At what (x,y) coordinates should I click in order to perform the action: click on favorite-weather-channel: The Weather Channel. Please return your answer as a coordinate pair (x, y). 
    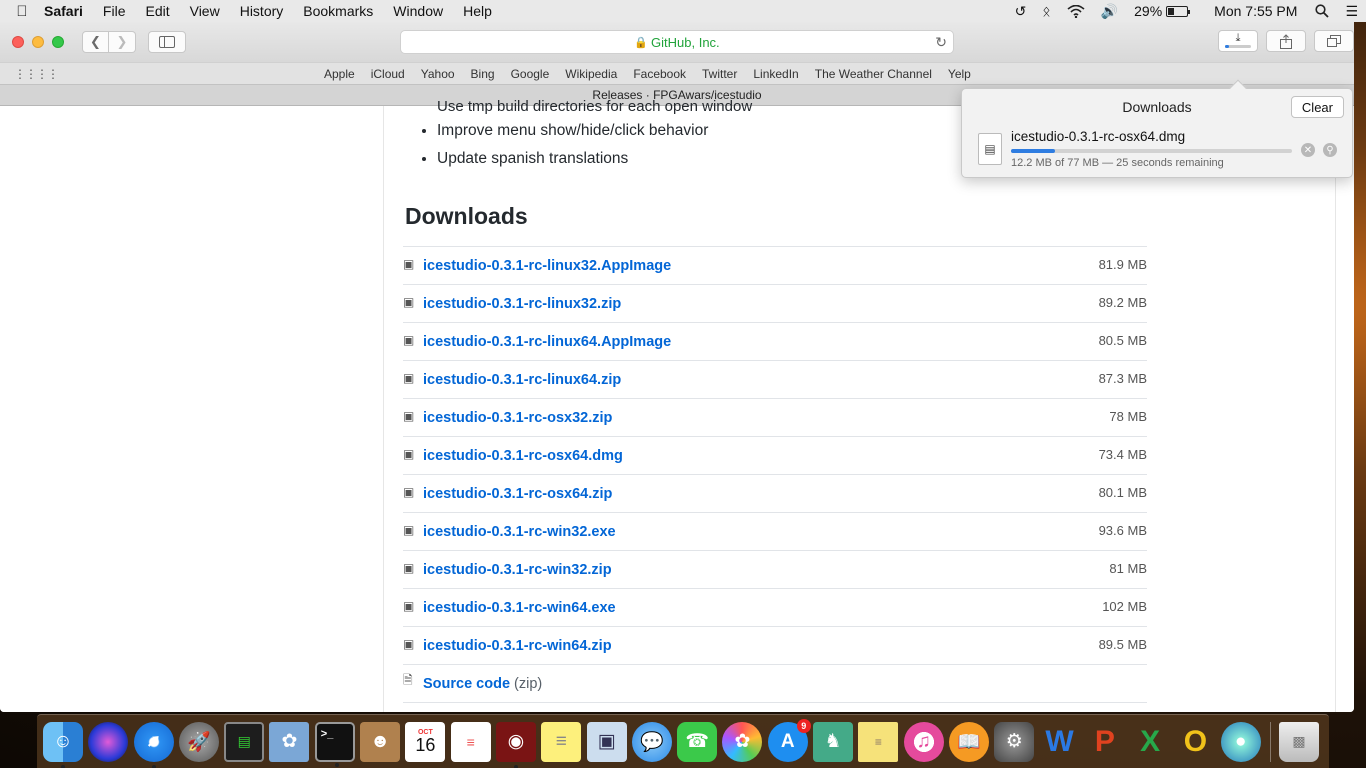
    Looking at the image, I should click on (873, 74).